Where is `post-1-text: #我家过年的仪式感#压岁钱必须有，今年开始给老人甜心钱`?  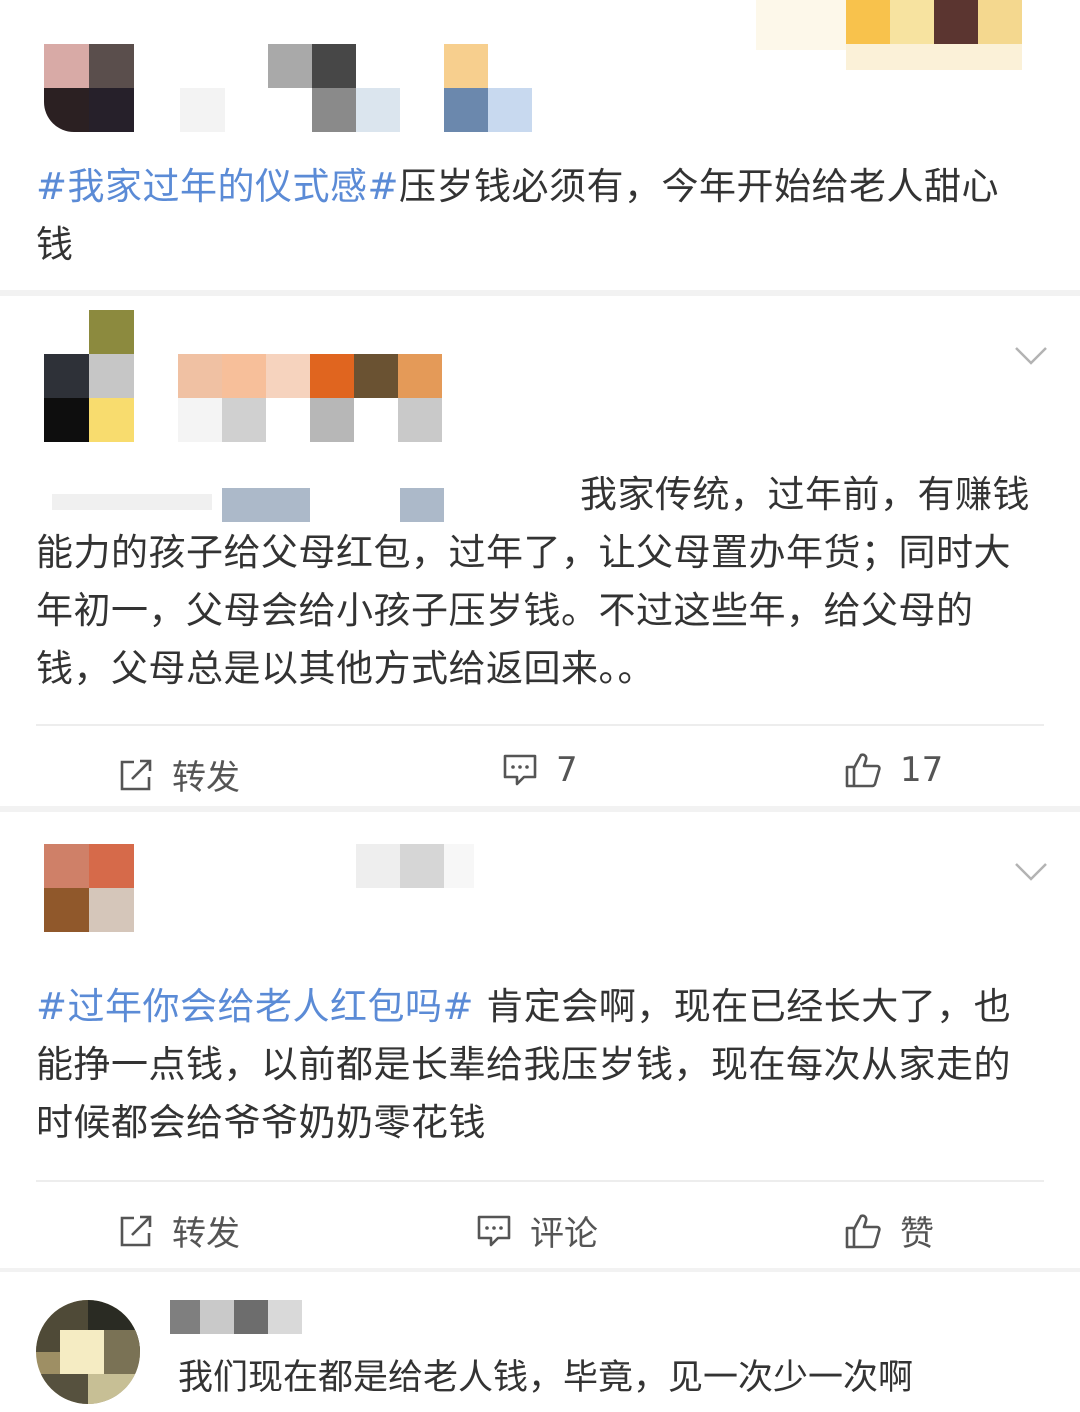
post-1-text: #我家过年的仪式感#压岁钱必须有，今年开始给老人甜心钱 is located at coordinates (534, 216).